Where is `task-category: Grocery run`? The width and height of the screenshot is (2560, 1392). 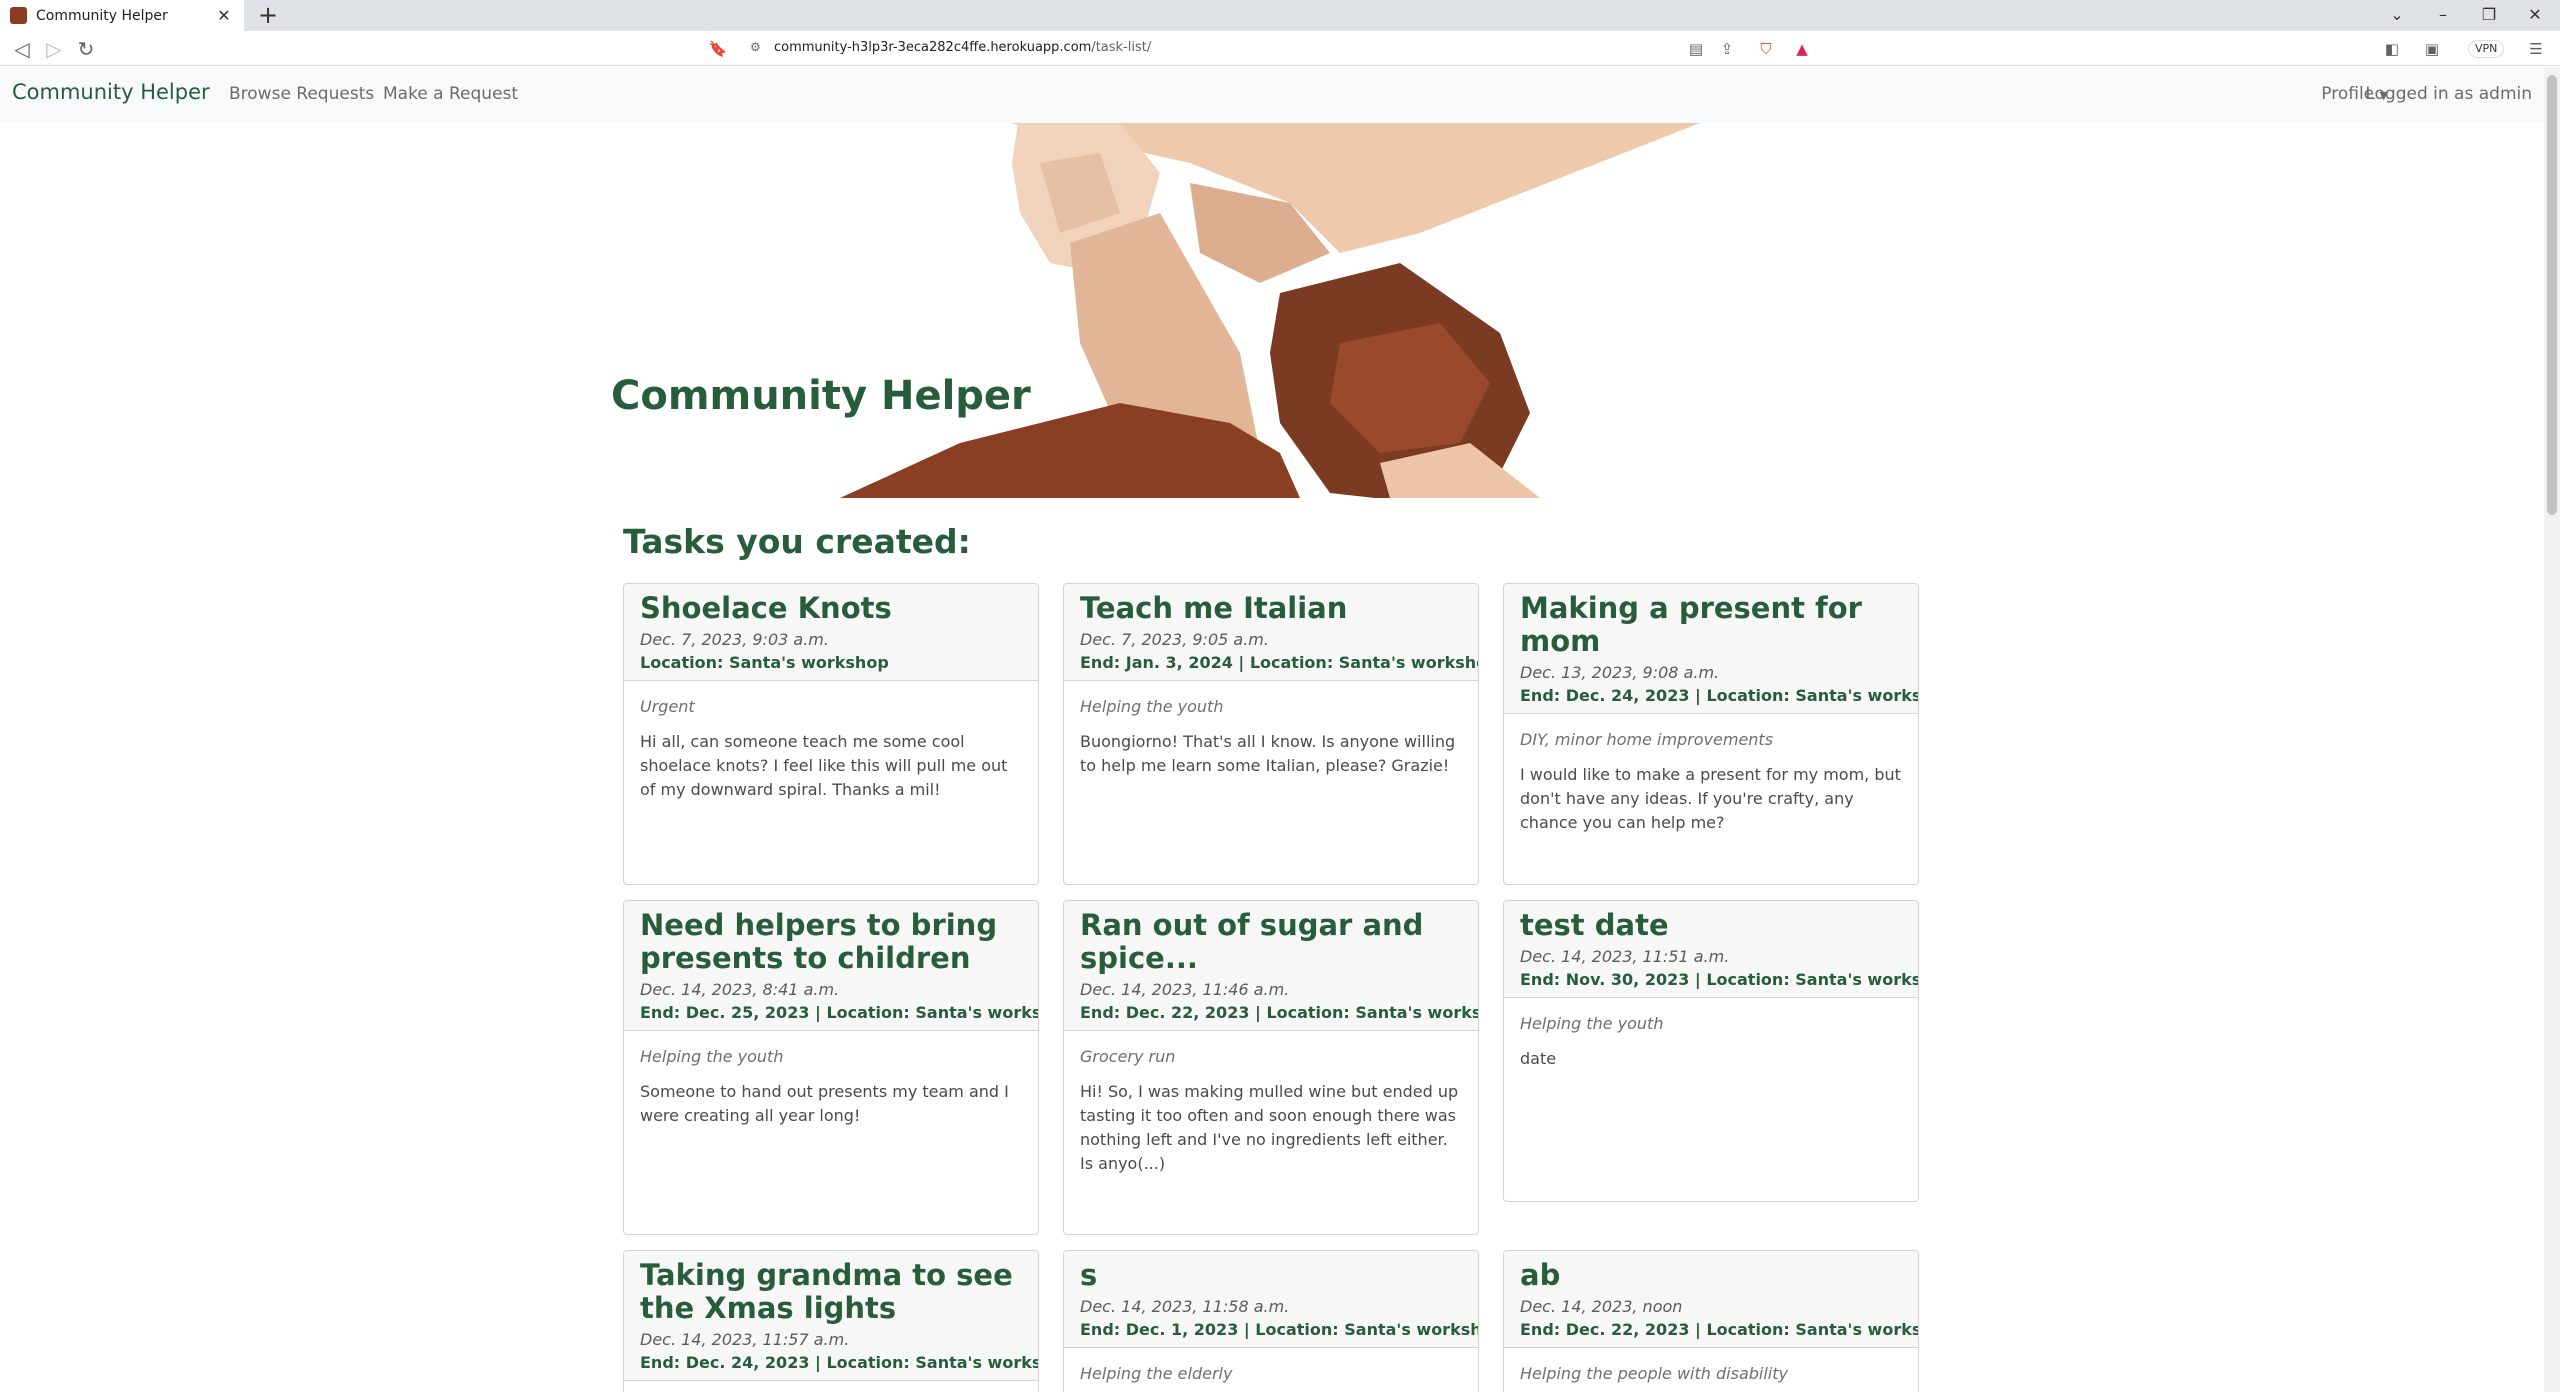 task-category: Grocery run is located at coordinates (1128, 1056).